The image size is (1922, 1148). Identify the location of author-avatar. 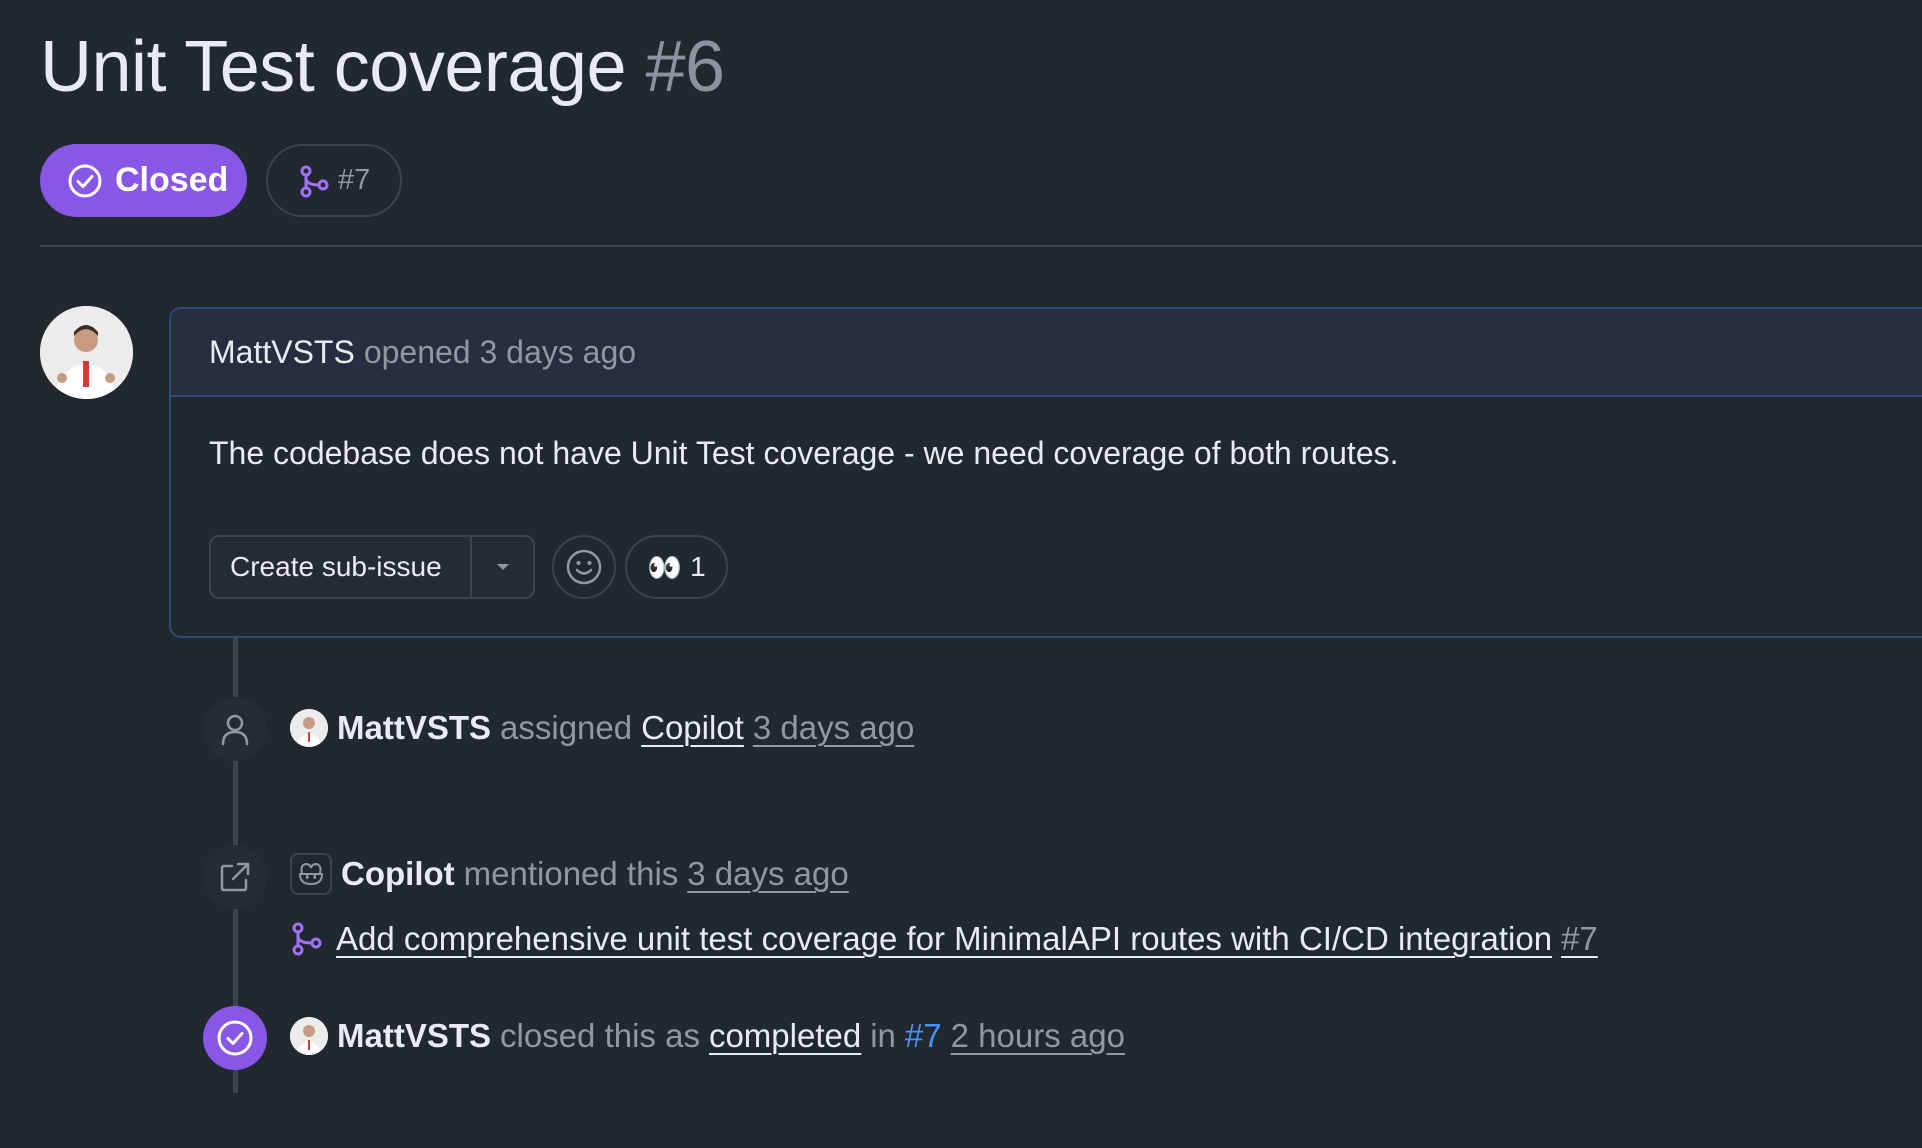
(86, 352).